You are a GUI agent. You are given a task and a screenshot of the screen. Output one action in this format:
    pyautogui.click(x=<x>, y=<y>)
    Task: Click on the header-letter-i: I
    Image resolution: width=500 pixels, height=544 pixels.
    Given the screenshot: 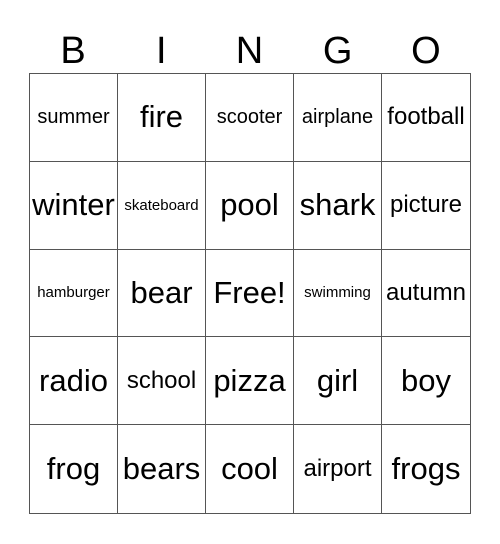 What is the action you would take?
    pyautogui.click(x=161, y=51)
    